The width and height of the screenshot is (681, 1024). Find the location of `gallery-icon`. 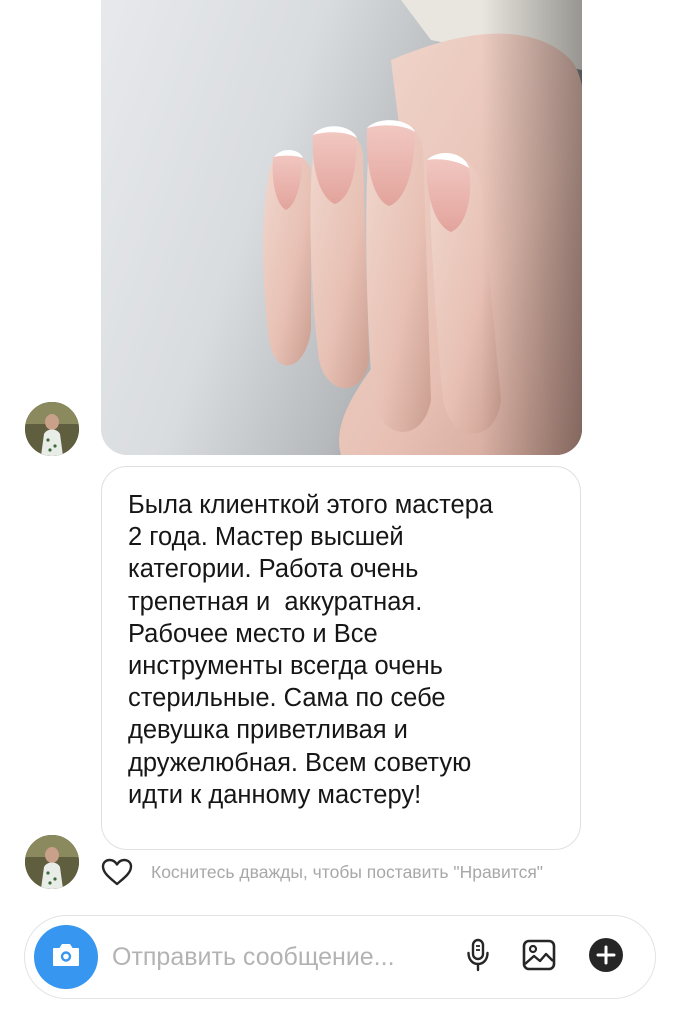

gallery-icon is located at coordinates (539, 957).